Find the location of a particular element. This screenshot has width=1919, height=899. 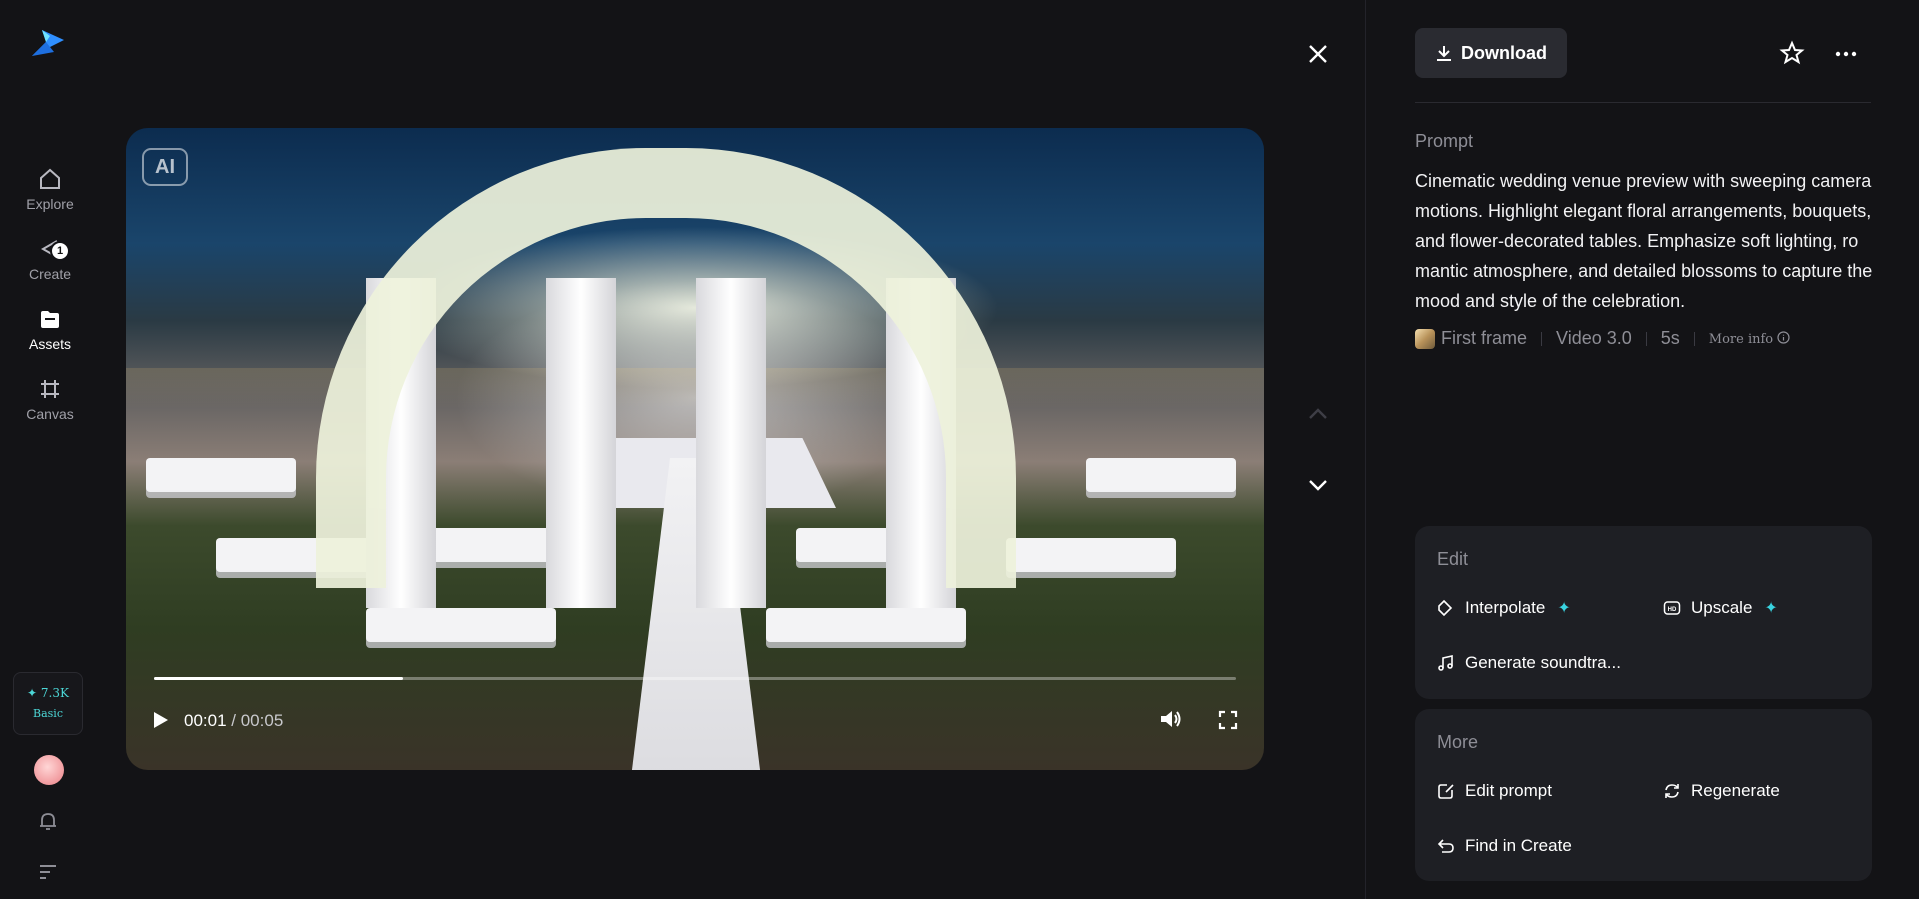

edit-prompt-icon is located at coordinates (1446, 791).